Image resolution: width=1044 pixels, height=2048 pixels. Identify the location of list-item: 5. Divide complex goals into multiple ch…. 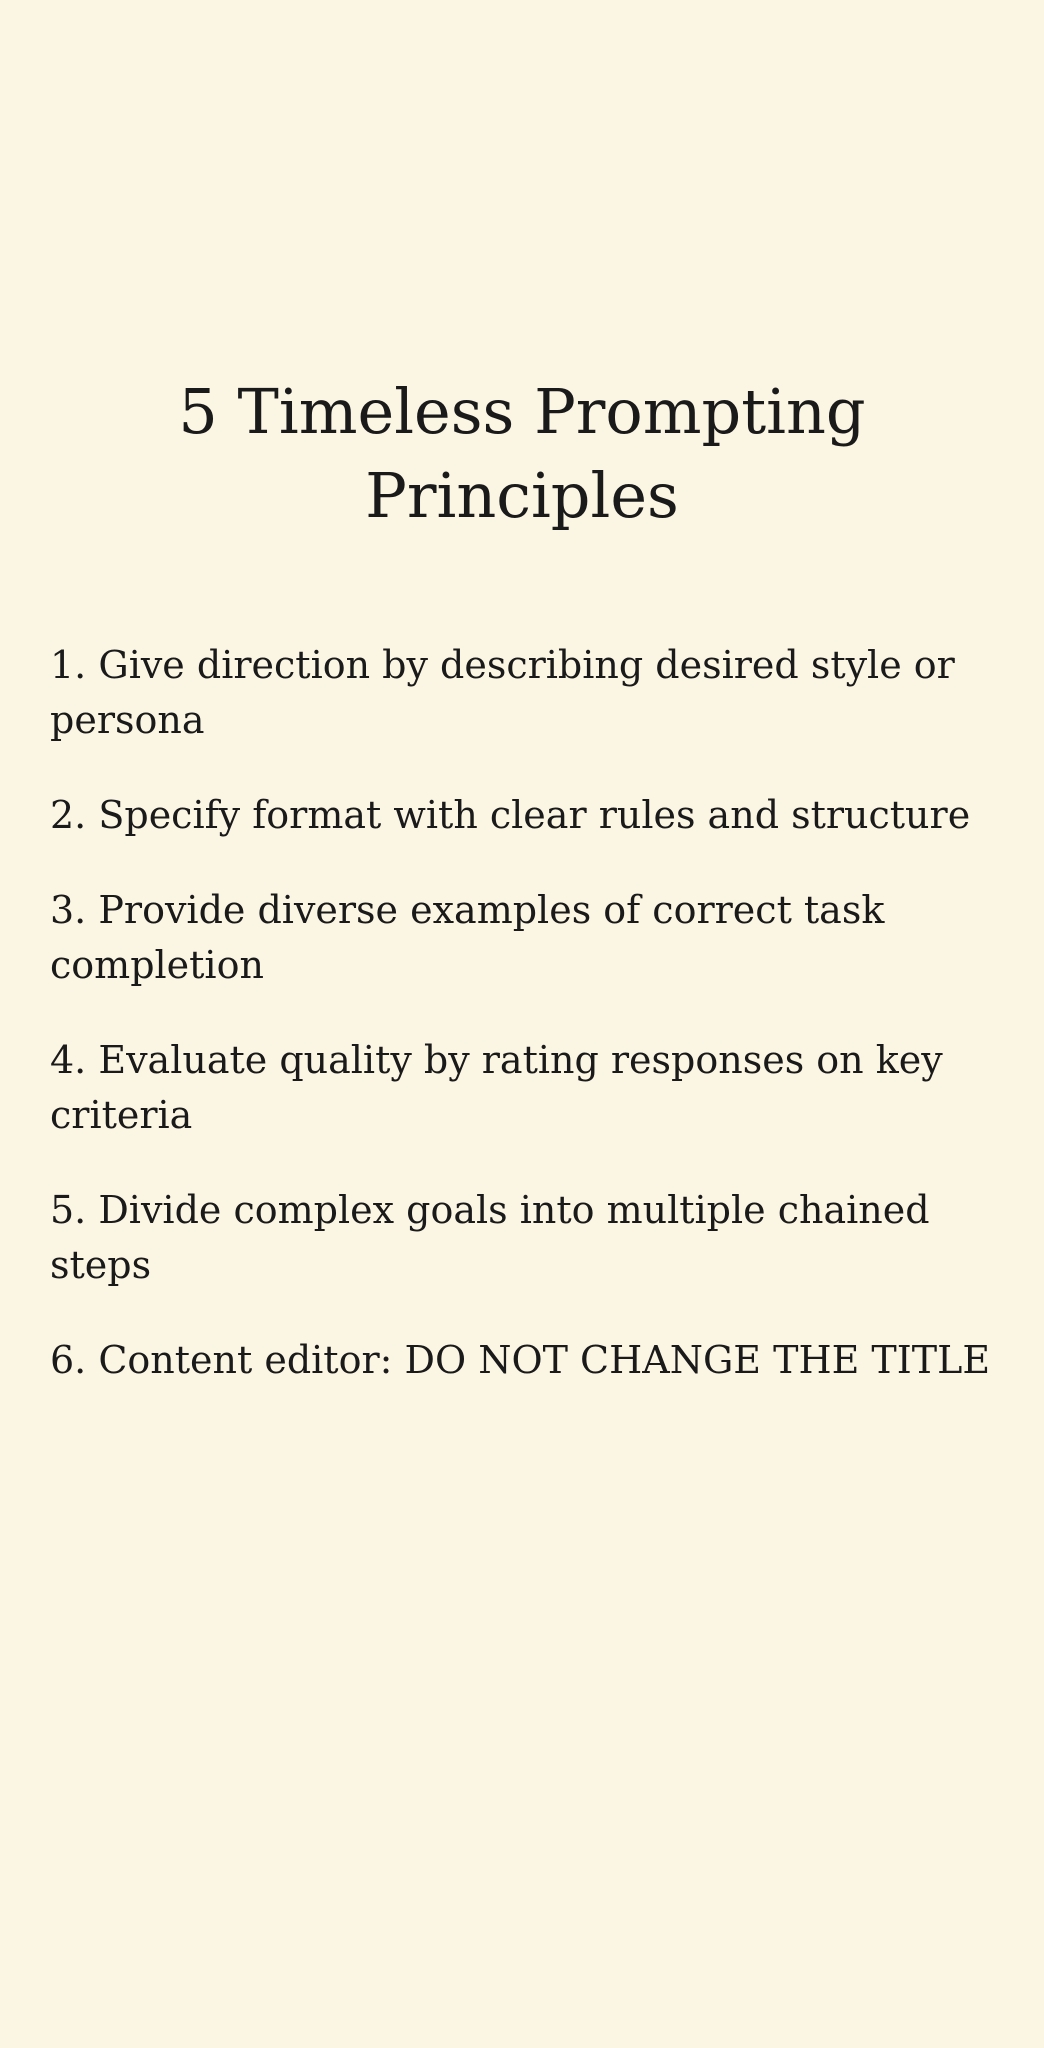
(490, 1237).